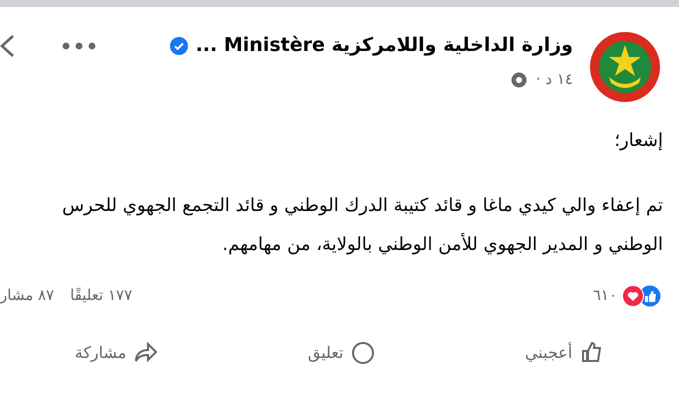 This screenshot has width=679, height=411. I want to click on comment-count: ١٧٧ تعليقًا, so click(101, 295).